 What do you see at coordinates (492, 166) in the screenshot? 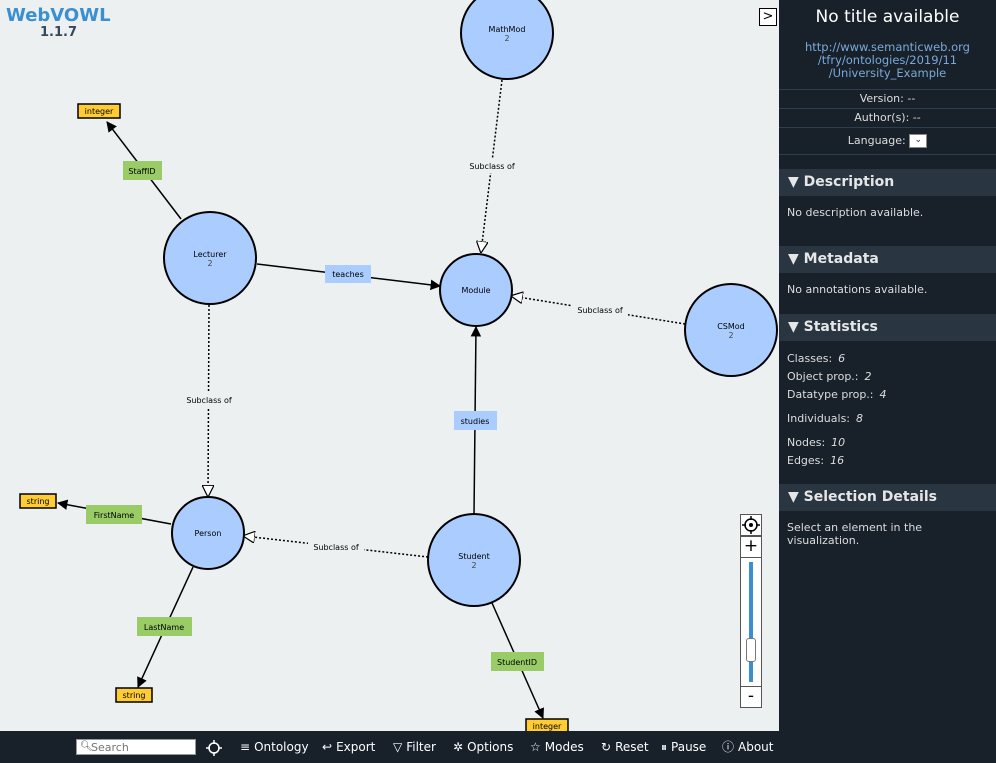
I see `subclass-label-mathmod: Subclass of` at bounding box center [492, 166].